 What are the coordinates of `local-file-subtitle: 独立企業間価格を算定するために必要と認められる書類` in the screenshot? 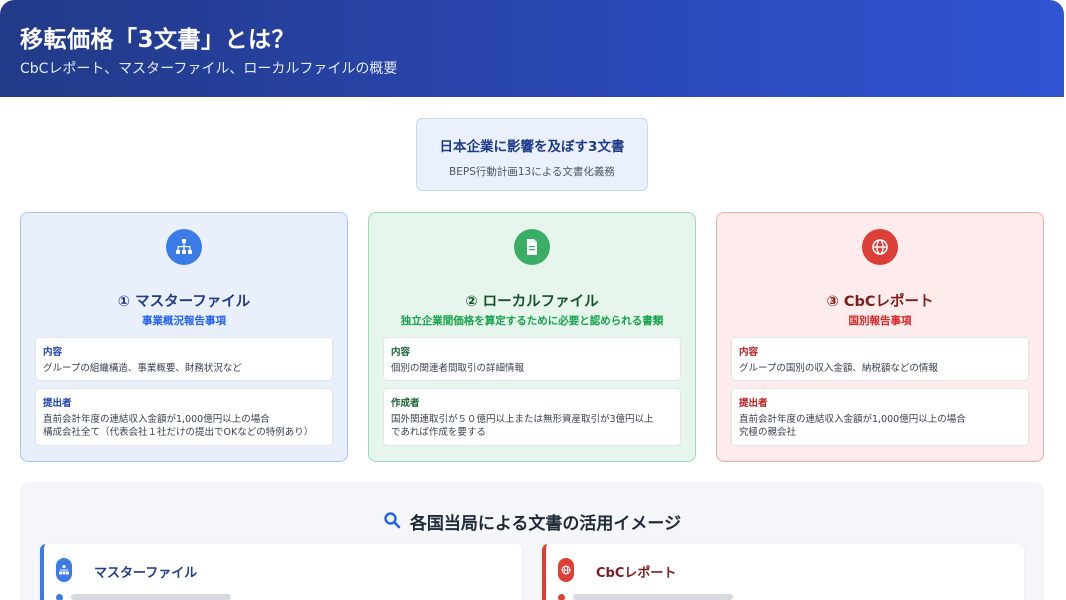 It's located at (532, 321).